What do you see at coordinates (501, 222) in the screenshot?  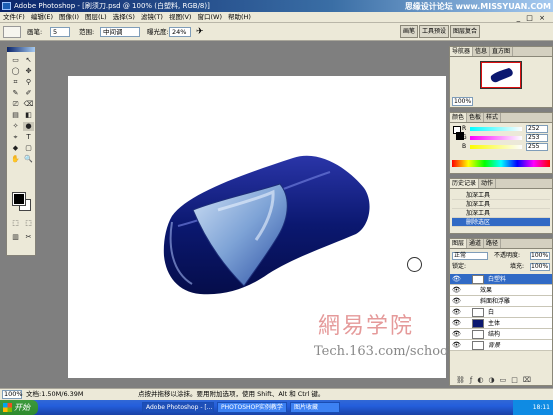 I see `history-item-selected: 删除选区` at bounding box center [501, 222].